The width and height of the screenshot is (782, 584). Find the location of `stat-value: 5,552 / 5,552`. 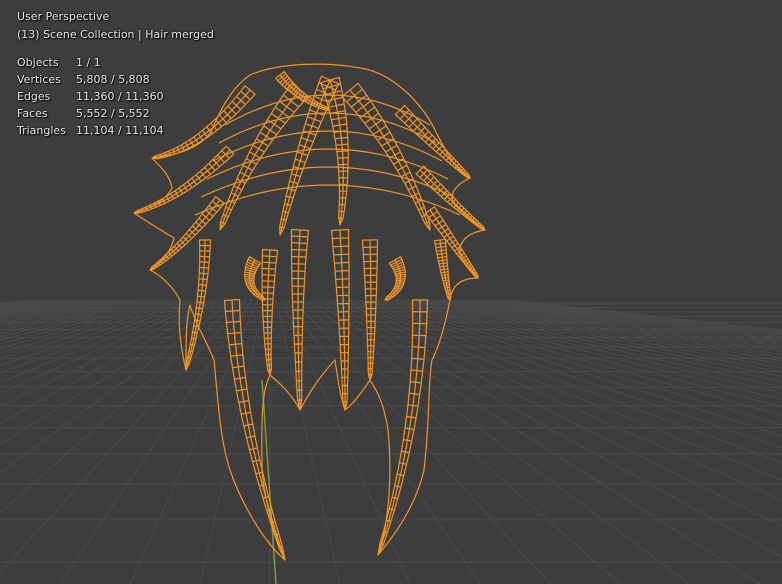

stat-value: 5,552 / 5,552 is located at coordinates (113, 113).